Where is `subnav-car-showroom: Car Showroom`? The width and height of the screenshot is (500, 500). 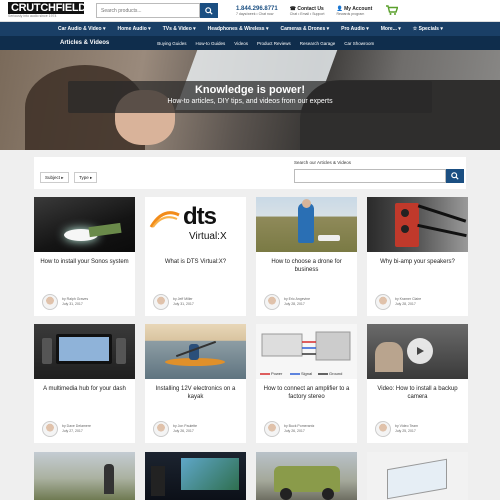 subnav-car-showroom: Car Showroom is located at coordinates (359, 43).